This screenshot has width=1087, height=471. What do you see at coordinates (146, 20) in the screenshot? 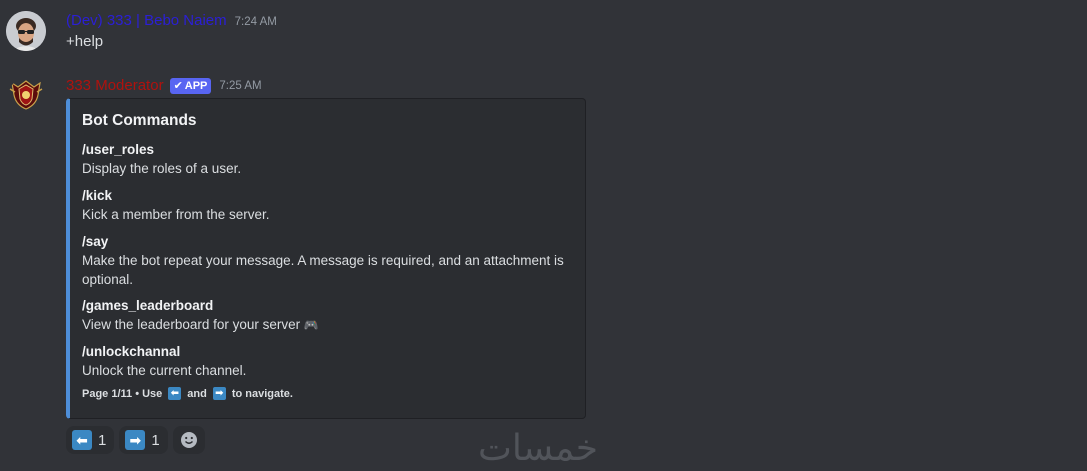
I see `username: (Dev) 333 | Bebo Naiem` at bounding box center [146, 20].